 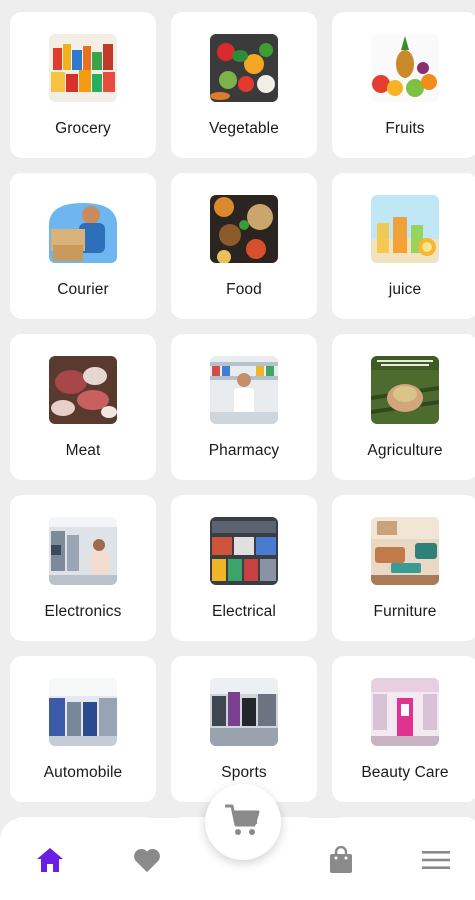 What do you see at coordinates (147, 860) in the screenshot?
I see `heart-icon` at bounding box center [147, 860].